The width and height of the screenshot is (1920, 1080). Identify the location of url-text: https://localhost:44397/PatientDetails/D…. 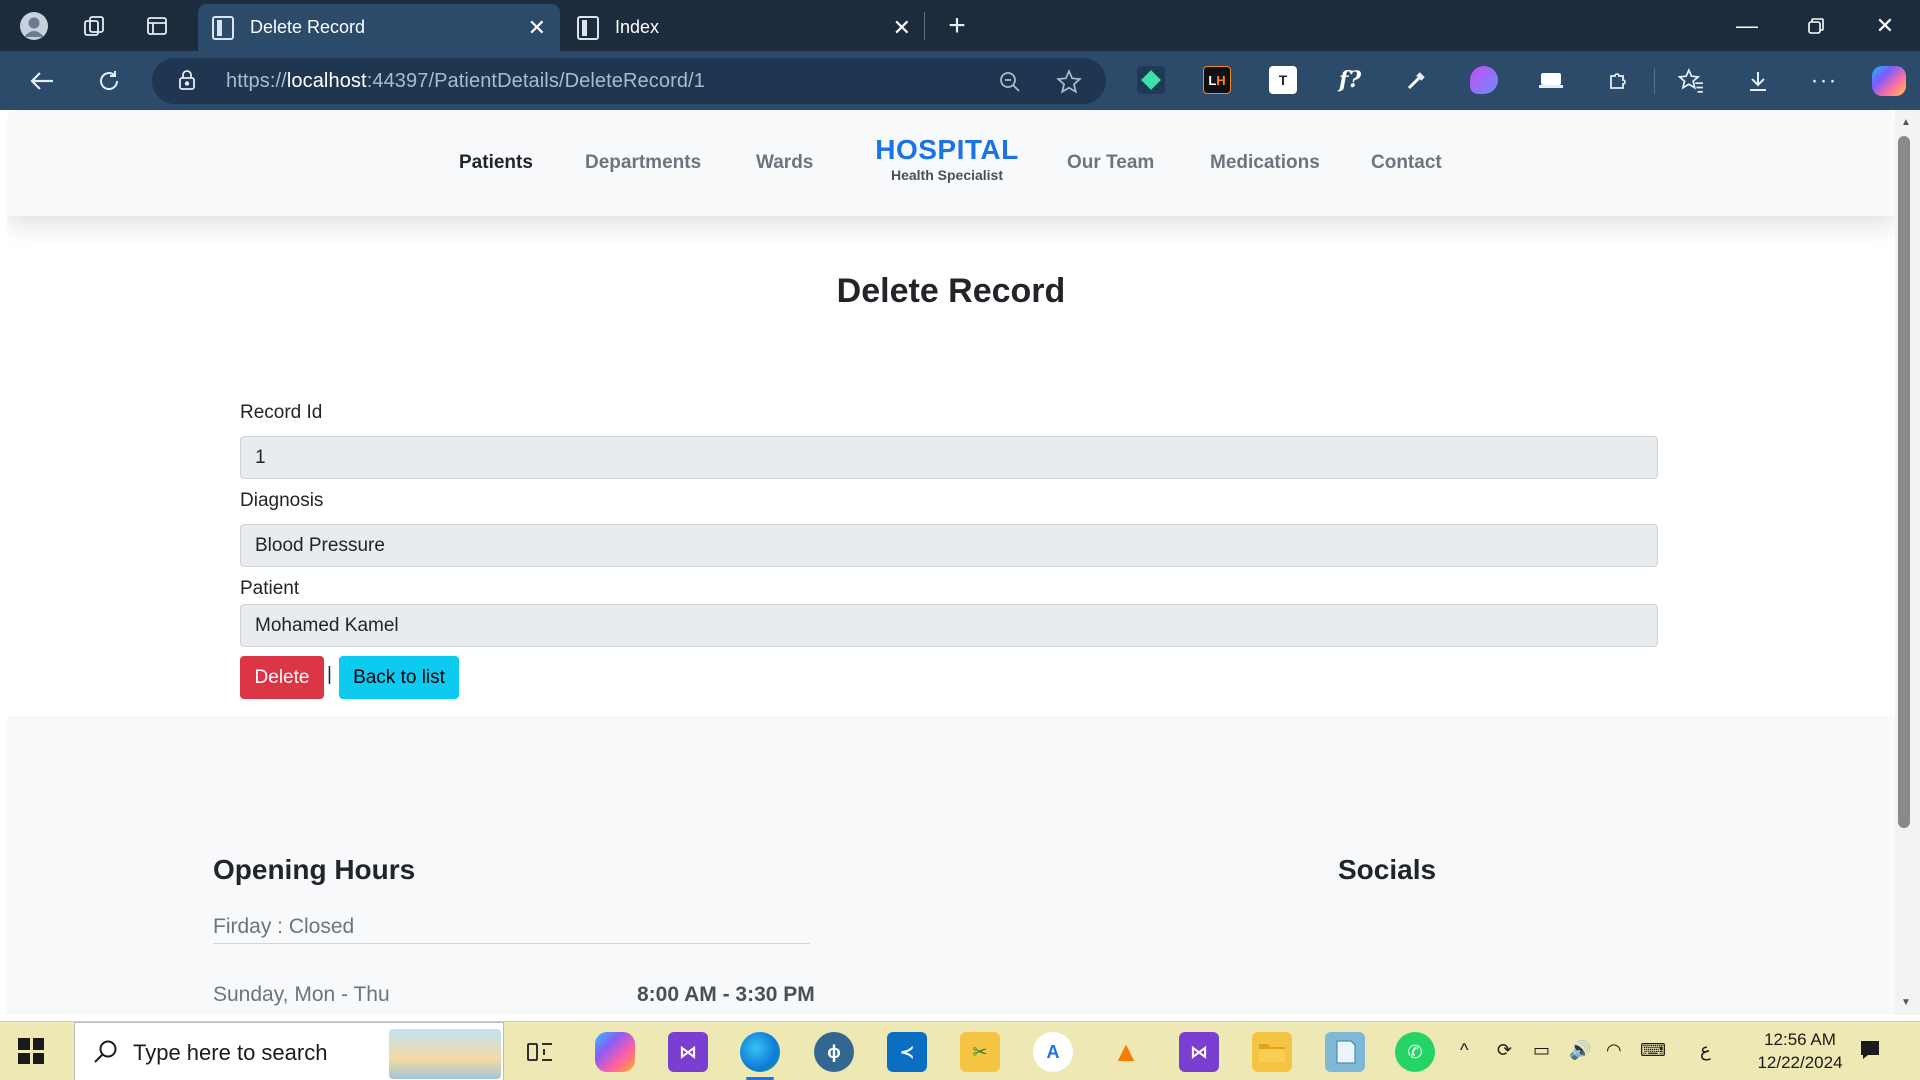
(465, 81).